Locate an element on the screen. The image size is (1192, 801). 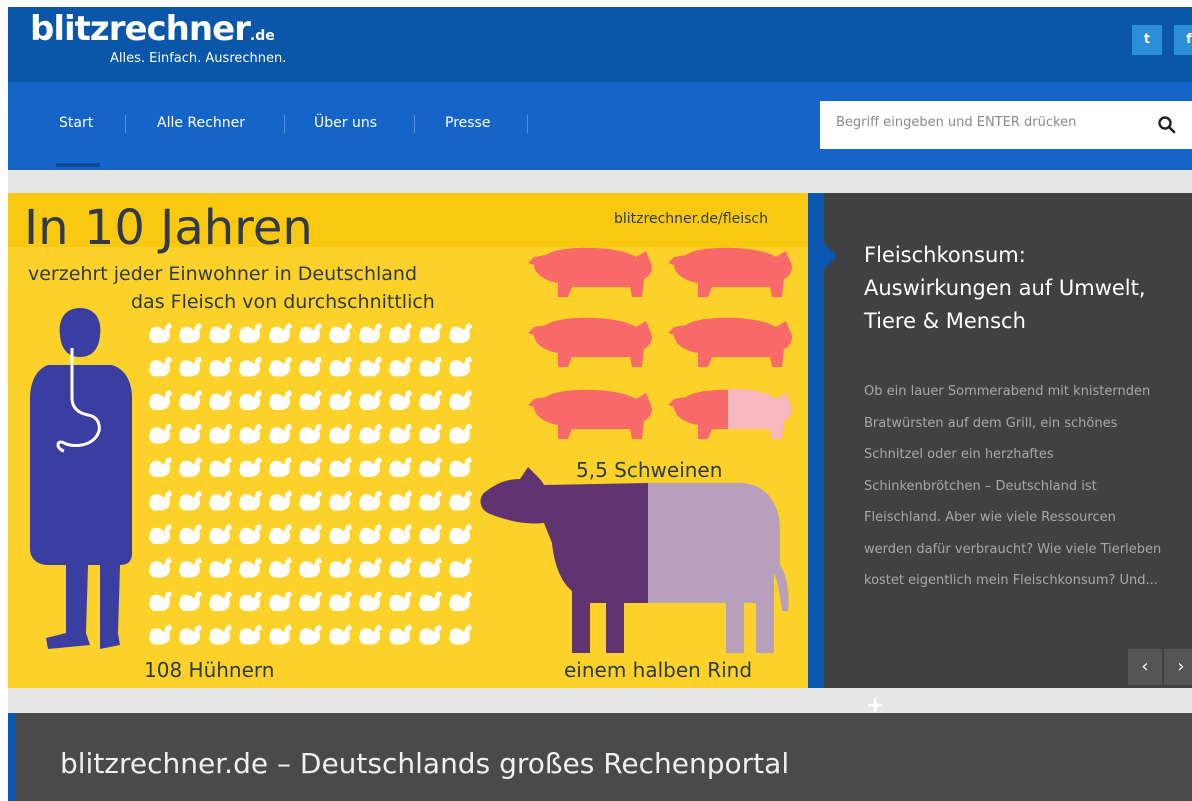
slider-prev-button: ‹ is located at coordinates (1145, 667).